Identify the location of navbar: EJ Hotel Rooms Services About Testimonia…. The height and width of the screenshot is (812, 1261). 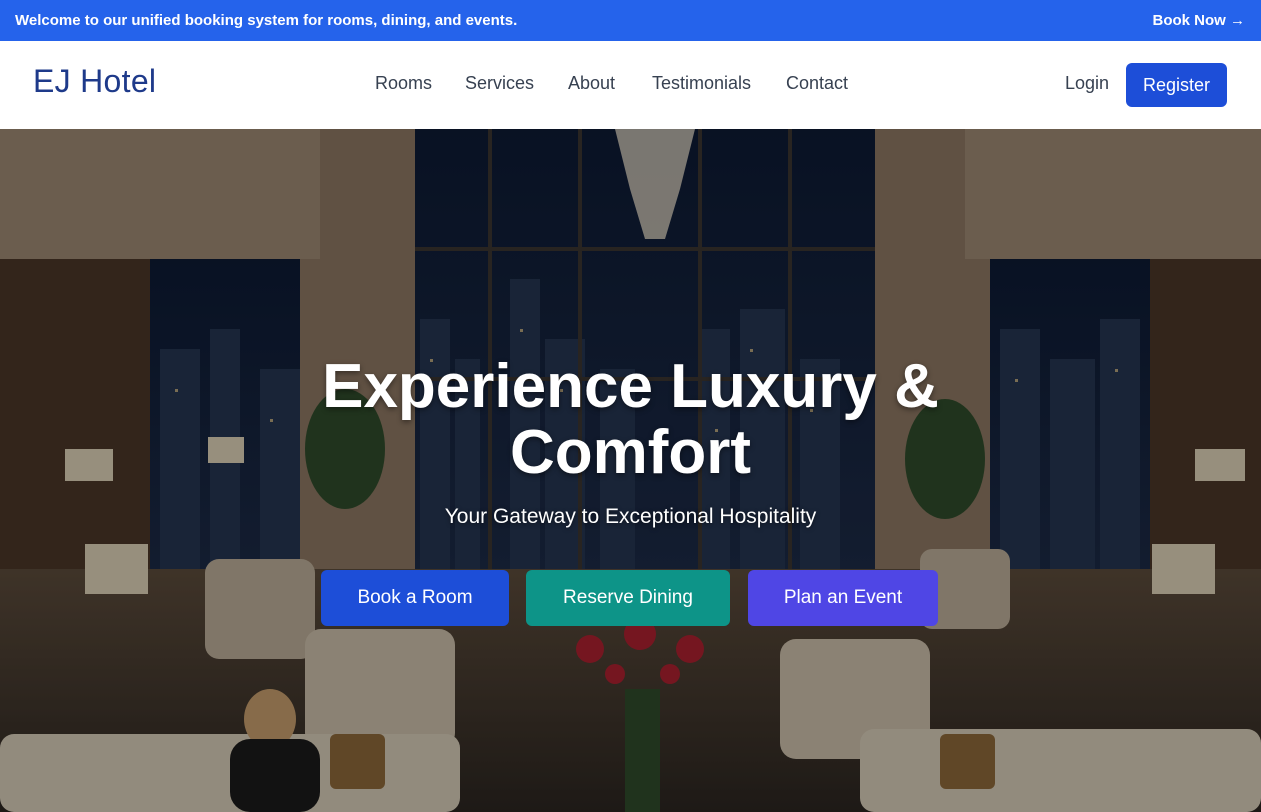
(630, 85).